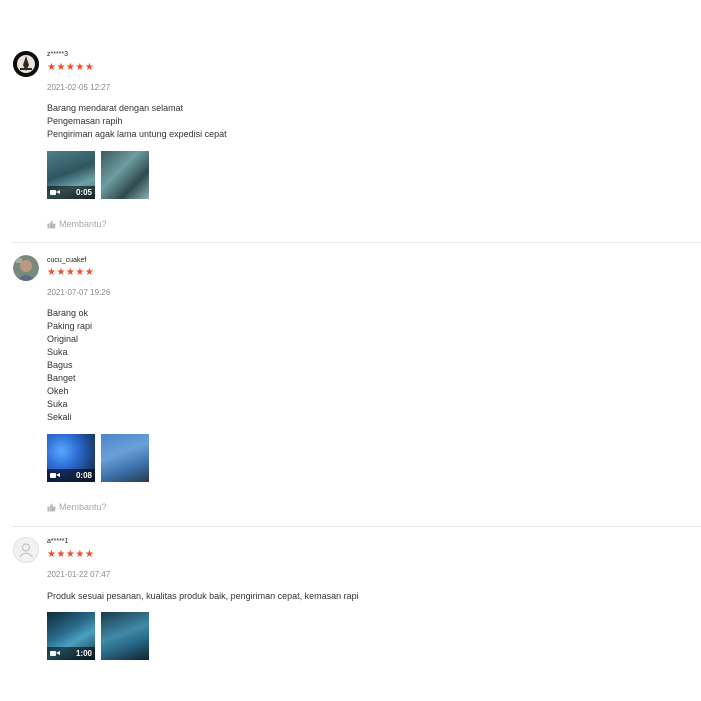 This screenshot has height=701, width=701. Describe the element at coordinates (79, 574) in the screenshot. I see `review-date: 2021-01-22 07:47` at that location.